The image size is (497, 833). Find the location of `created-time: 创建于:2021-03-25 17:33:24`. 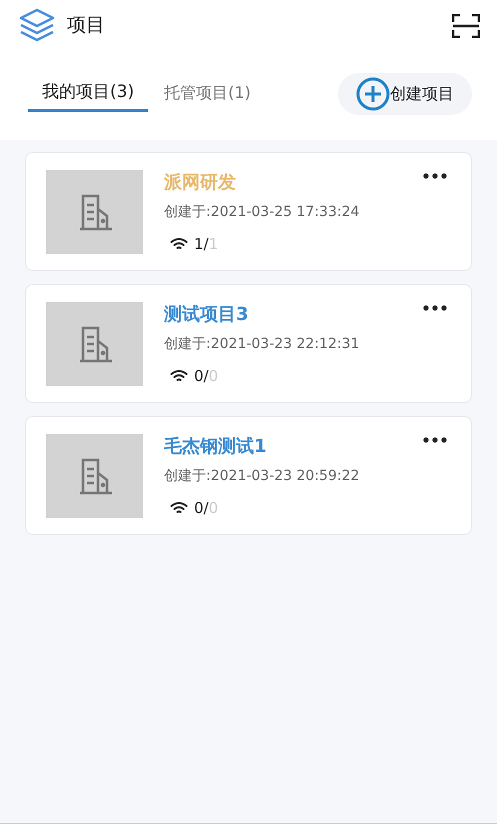

created-time: 创建于:2021-03-25 17:33:24 is located at coordinates (262, 212).